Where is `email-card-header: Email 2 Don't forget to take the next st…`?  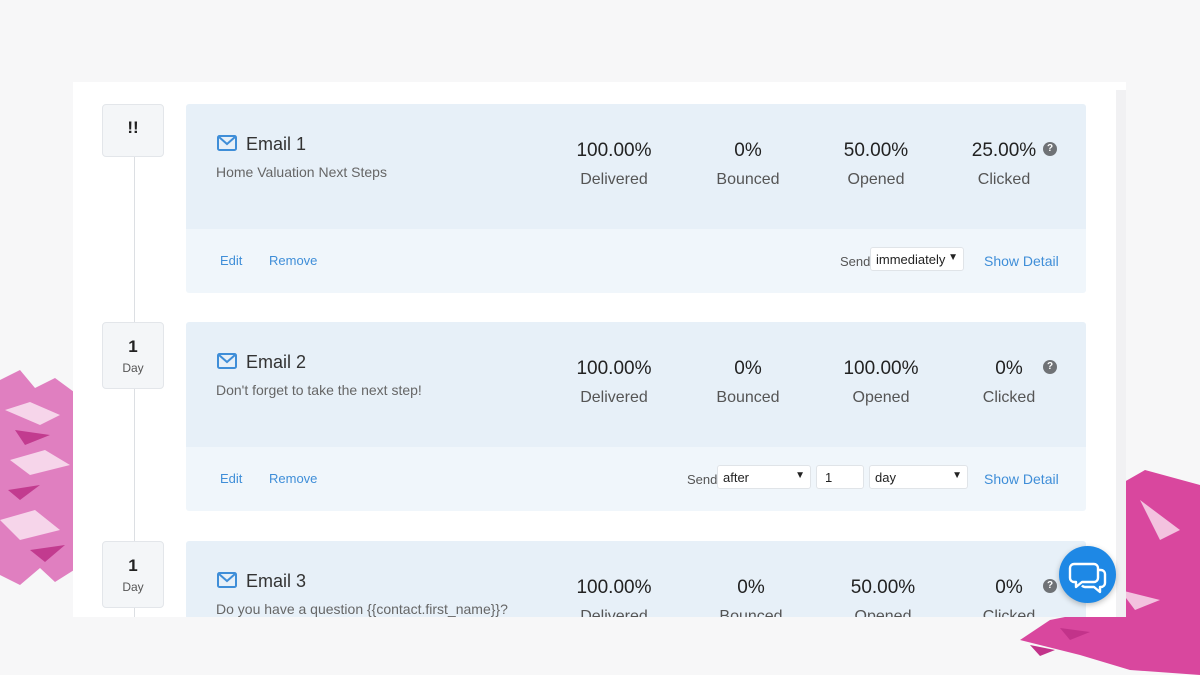 email-card-header: Email 2 Don't forget to take the next st… is located at coordinates (636, 384).